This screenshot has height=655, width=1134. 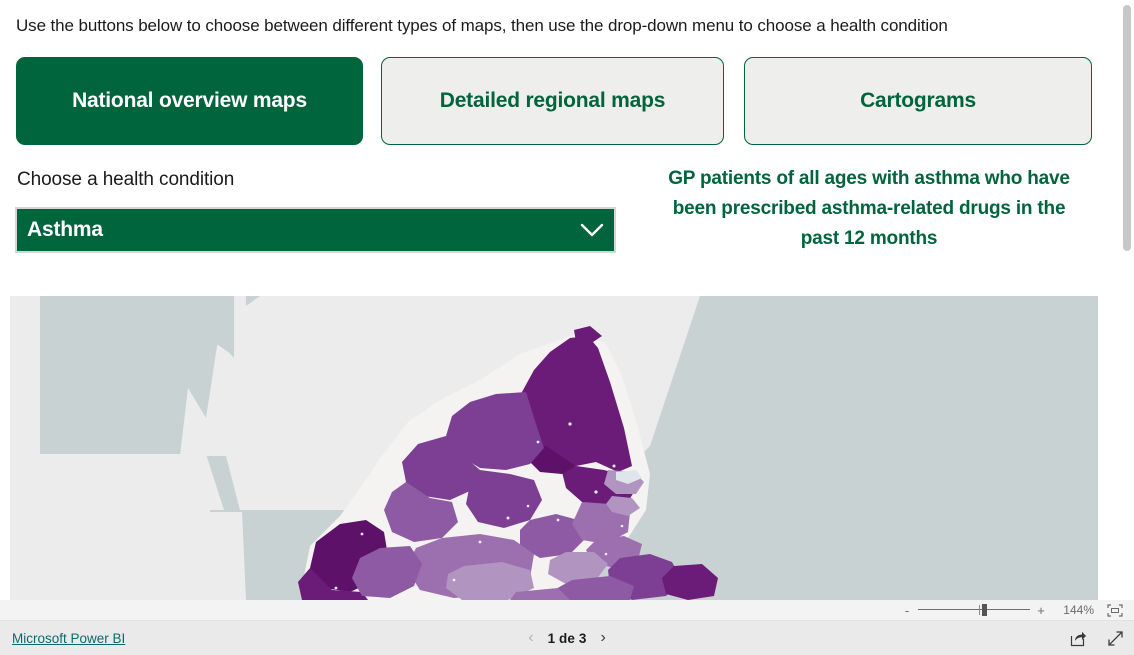 I want to click on page-indicator: 1 de 3, so click(x=567, y=638).